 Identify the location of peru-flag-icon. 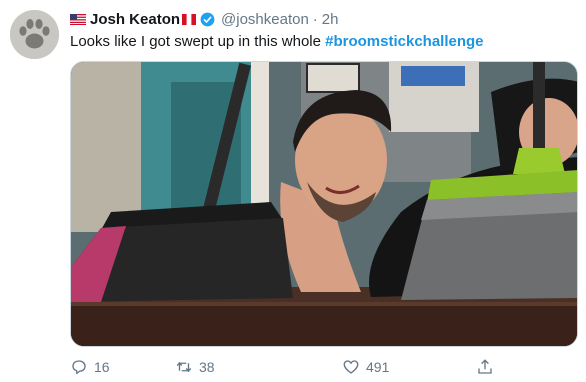
(189, 19).